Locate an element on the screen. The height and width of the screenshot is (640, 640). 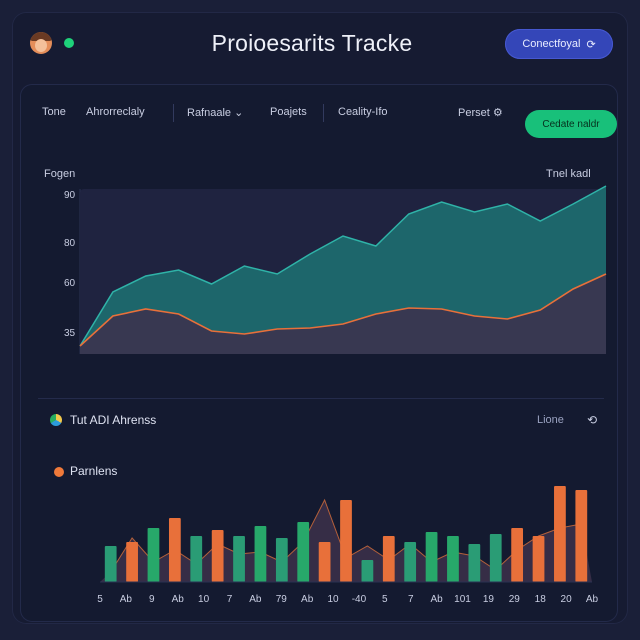
settings-icon: ⚙ is located at coordinates (497, 113).